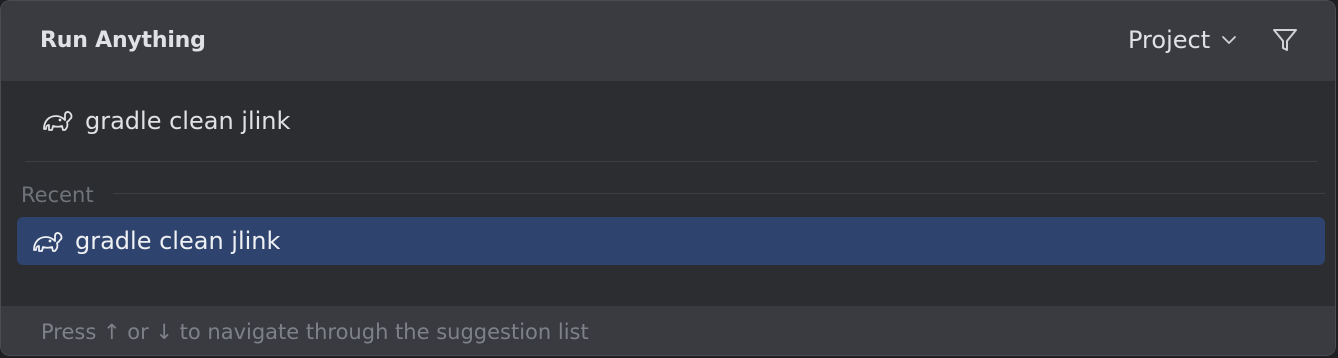 The width and height of the screenshot is (1338, 358). I want to click on search-divider, so click(671, 161).